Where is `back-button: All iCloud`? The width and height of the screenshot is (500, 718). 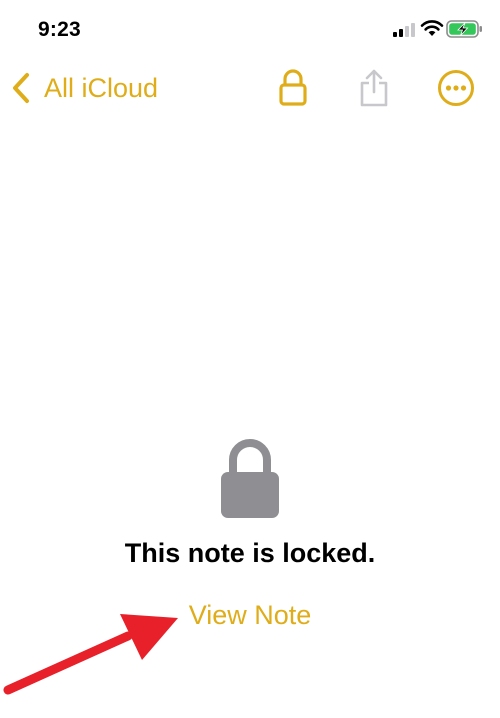 back-button: All iCloud is located at coordinates (84, 88).